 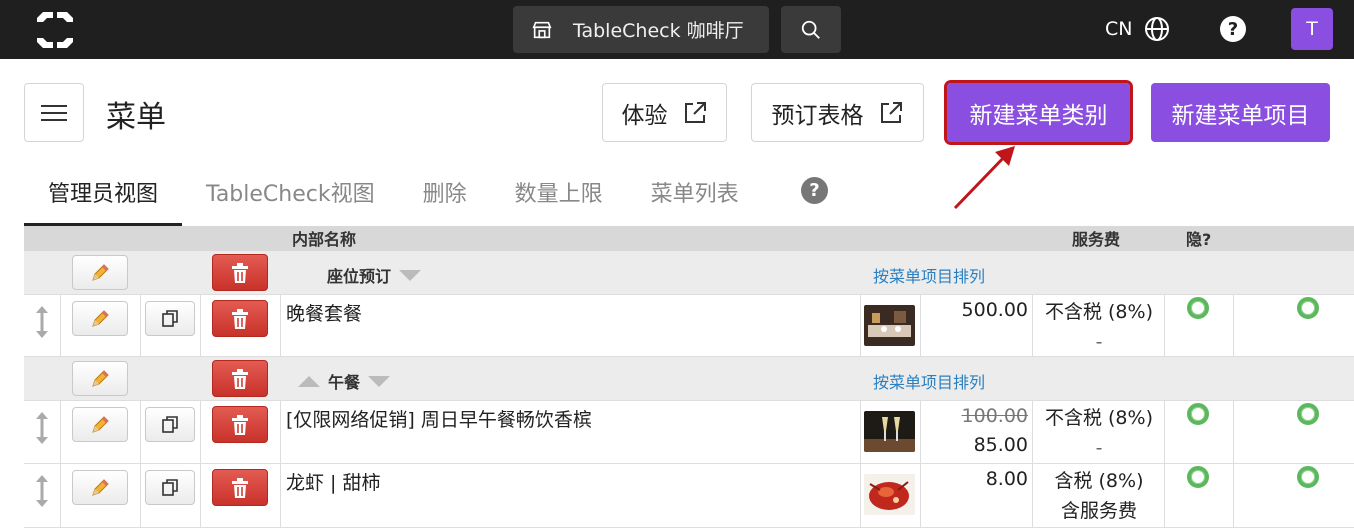 What do you see at coordinates (439, 418) in the screenshot?
I see `item-name: [仅限网络促销] 周日早午餐畅饮香槟` at bounding box center [439, 418].